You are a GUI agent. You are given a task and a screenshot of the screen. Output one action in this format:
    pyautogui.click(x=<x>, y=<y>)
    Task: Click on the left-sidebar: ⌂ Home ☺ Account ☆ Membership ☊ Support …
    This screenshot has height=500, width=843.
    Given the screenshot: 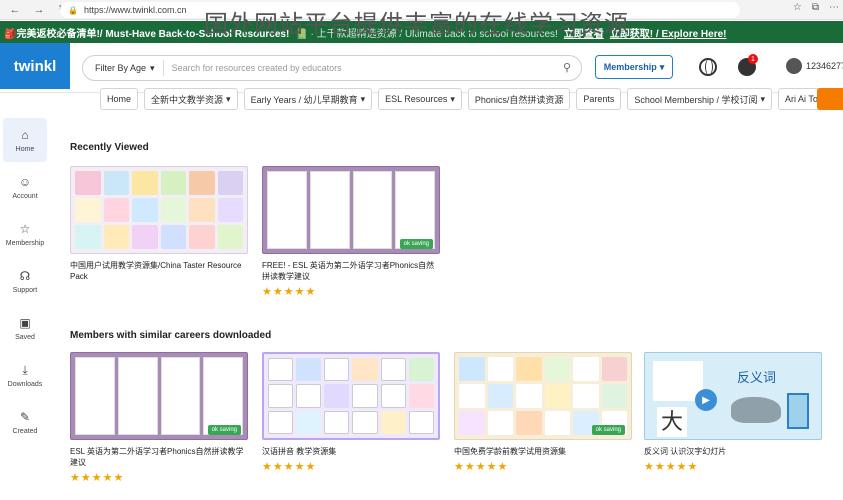 What is the action you would take?
    pyautogui.click(x=25, y=309)
    